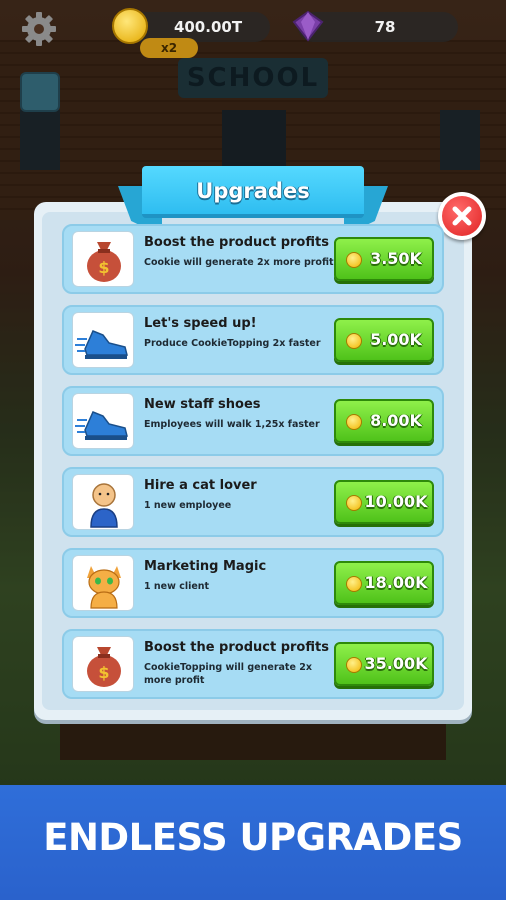 The image size is (506, 900). Describe the element at coordinates (103, 502) in the screenshot. I see `person-icon` at that location.